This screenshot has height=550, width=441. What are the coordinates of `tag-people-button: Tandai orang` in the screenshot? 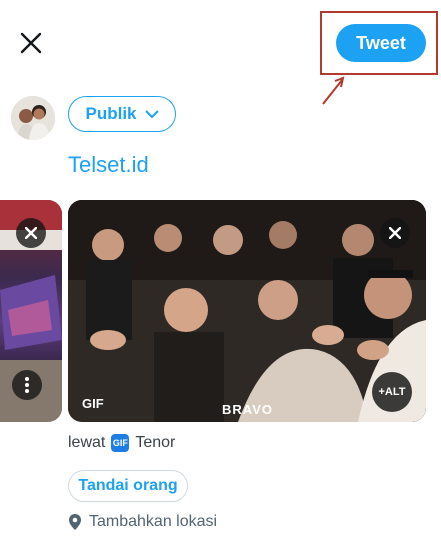 It's located at (128, 486).